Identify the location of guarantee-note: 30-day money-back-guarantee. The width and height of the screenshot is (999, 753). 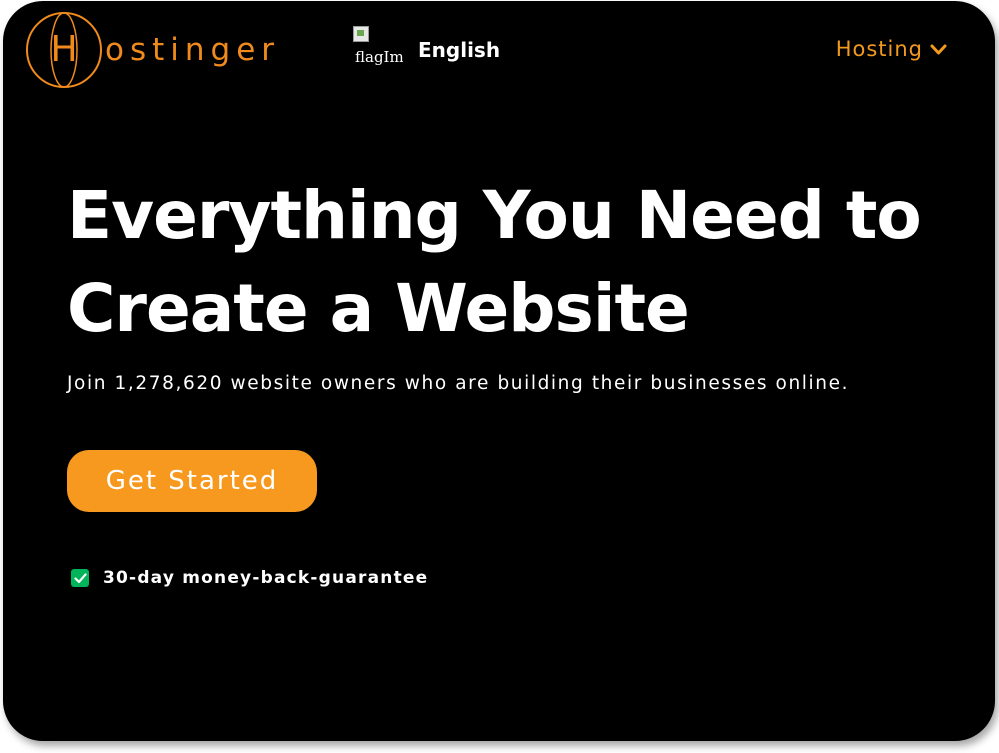
(249, 578).